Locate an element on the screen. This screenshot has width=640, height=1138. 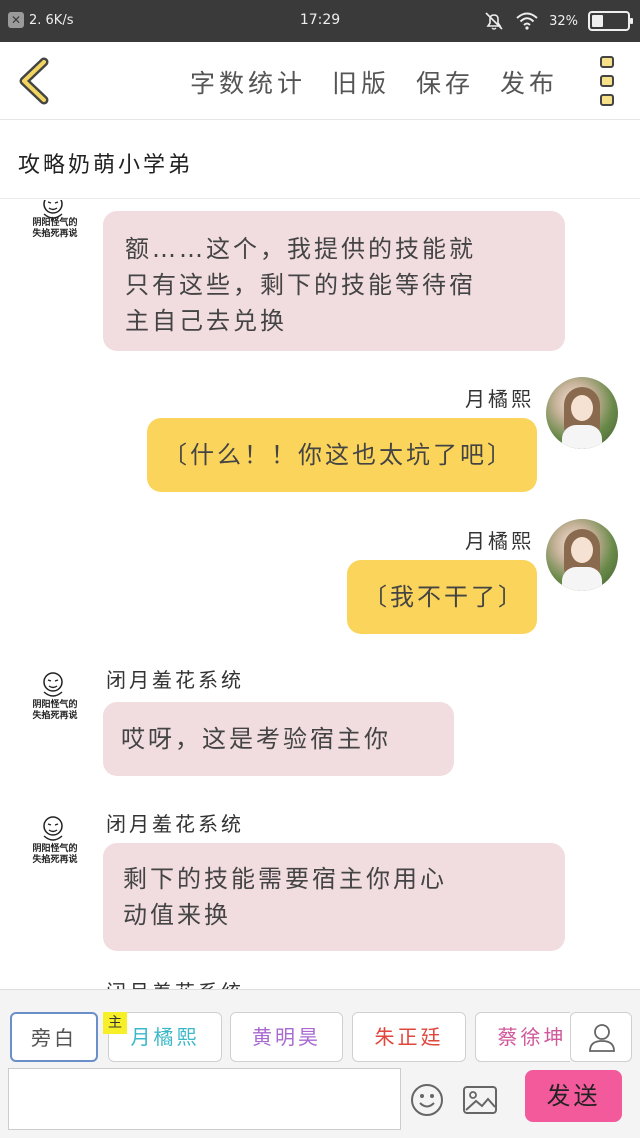
message-line: 额……这个，我提供的技能就 is located at coordinates (300, 249).